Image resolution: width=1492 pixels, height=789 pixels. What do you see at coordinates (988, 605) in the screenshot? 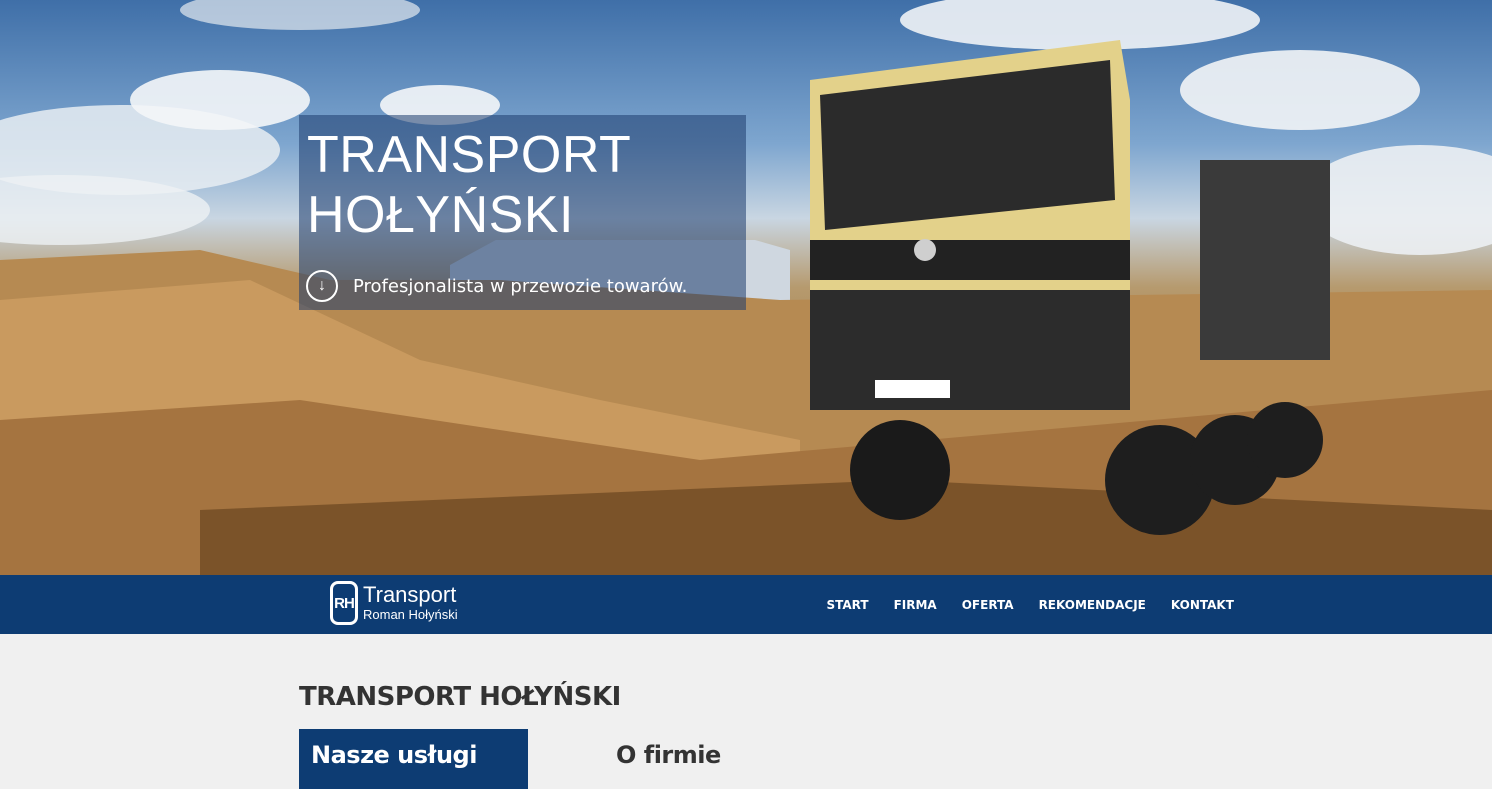
I see `nav-item-oferta: OFERTA` at bounding box center [988, 605].